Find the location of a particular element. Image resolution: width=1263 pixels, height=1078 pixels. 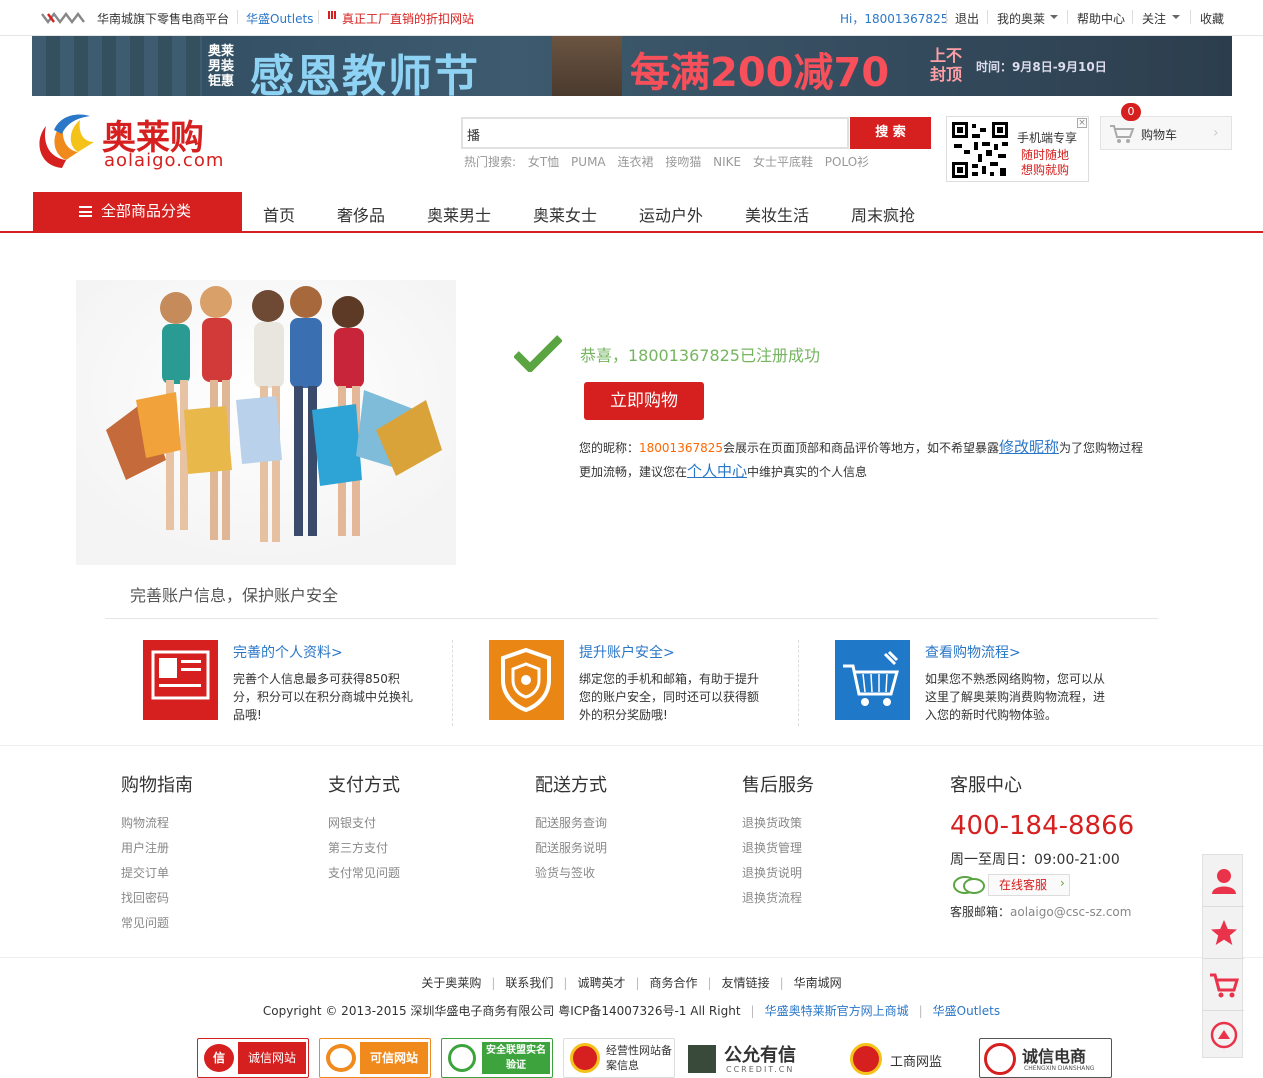

nav-item-home: 首页 is located at coordinates (279, 214).